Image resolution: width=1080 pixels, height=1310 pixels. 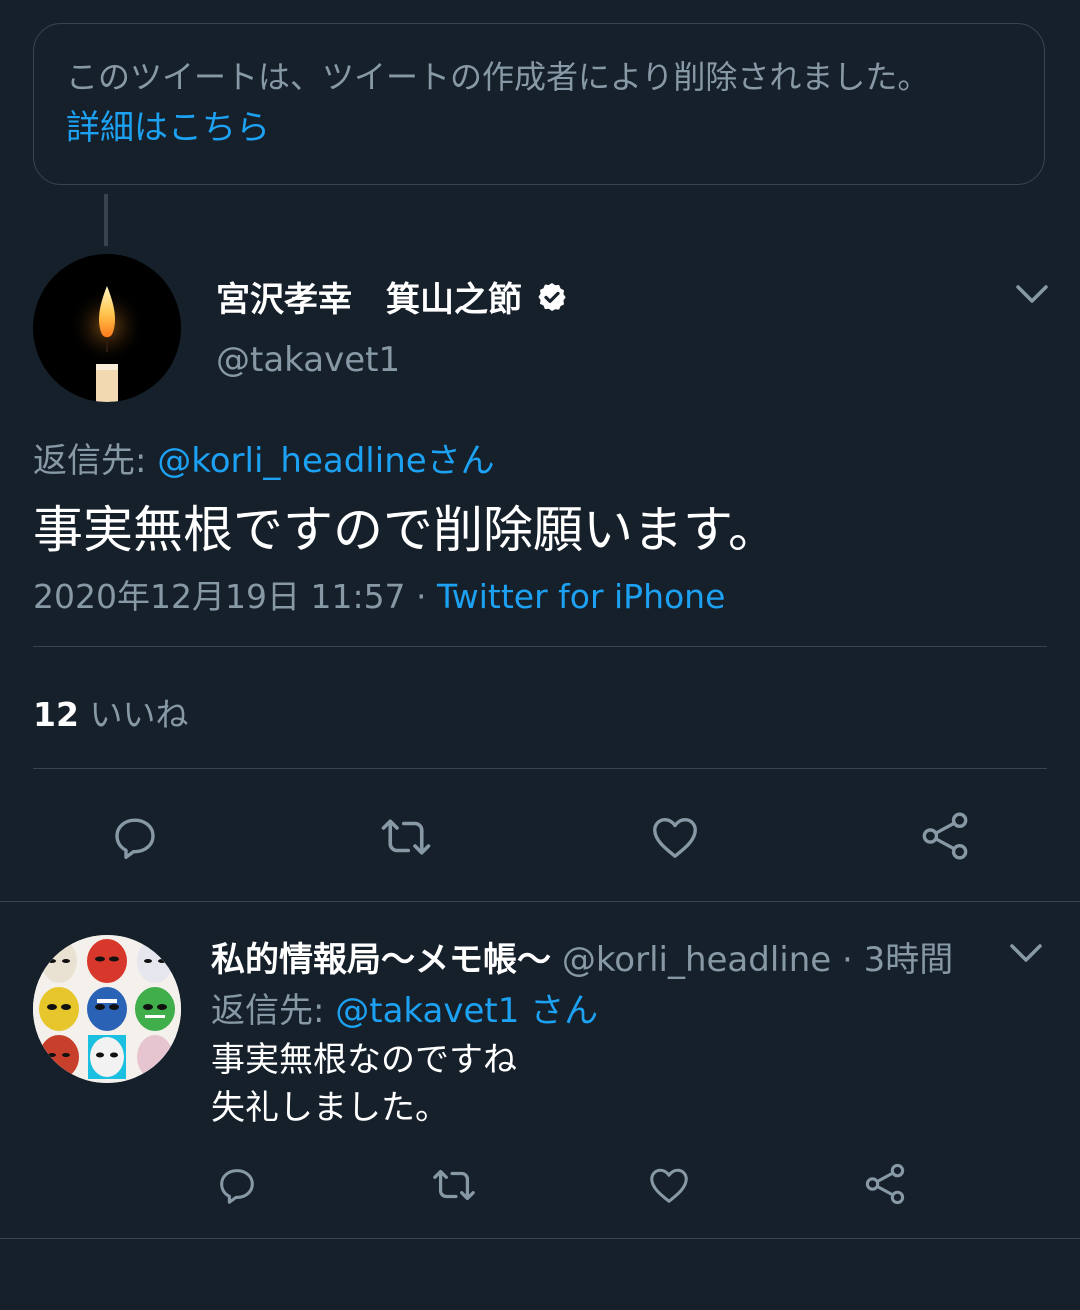 I want to click on tweet-timestamp: 2020年12月19日 11:57, so click(x=219, y=596).